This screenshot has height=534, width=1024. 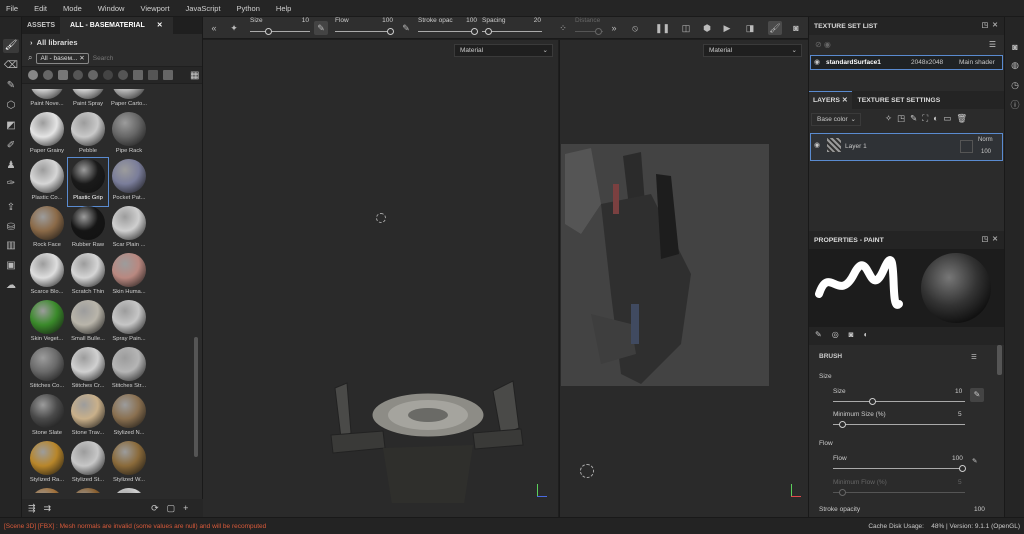 I want to click on close-icon: ✕, so click(x=160, y=25).